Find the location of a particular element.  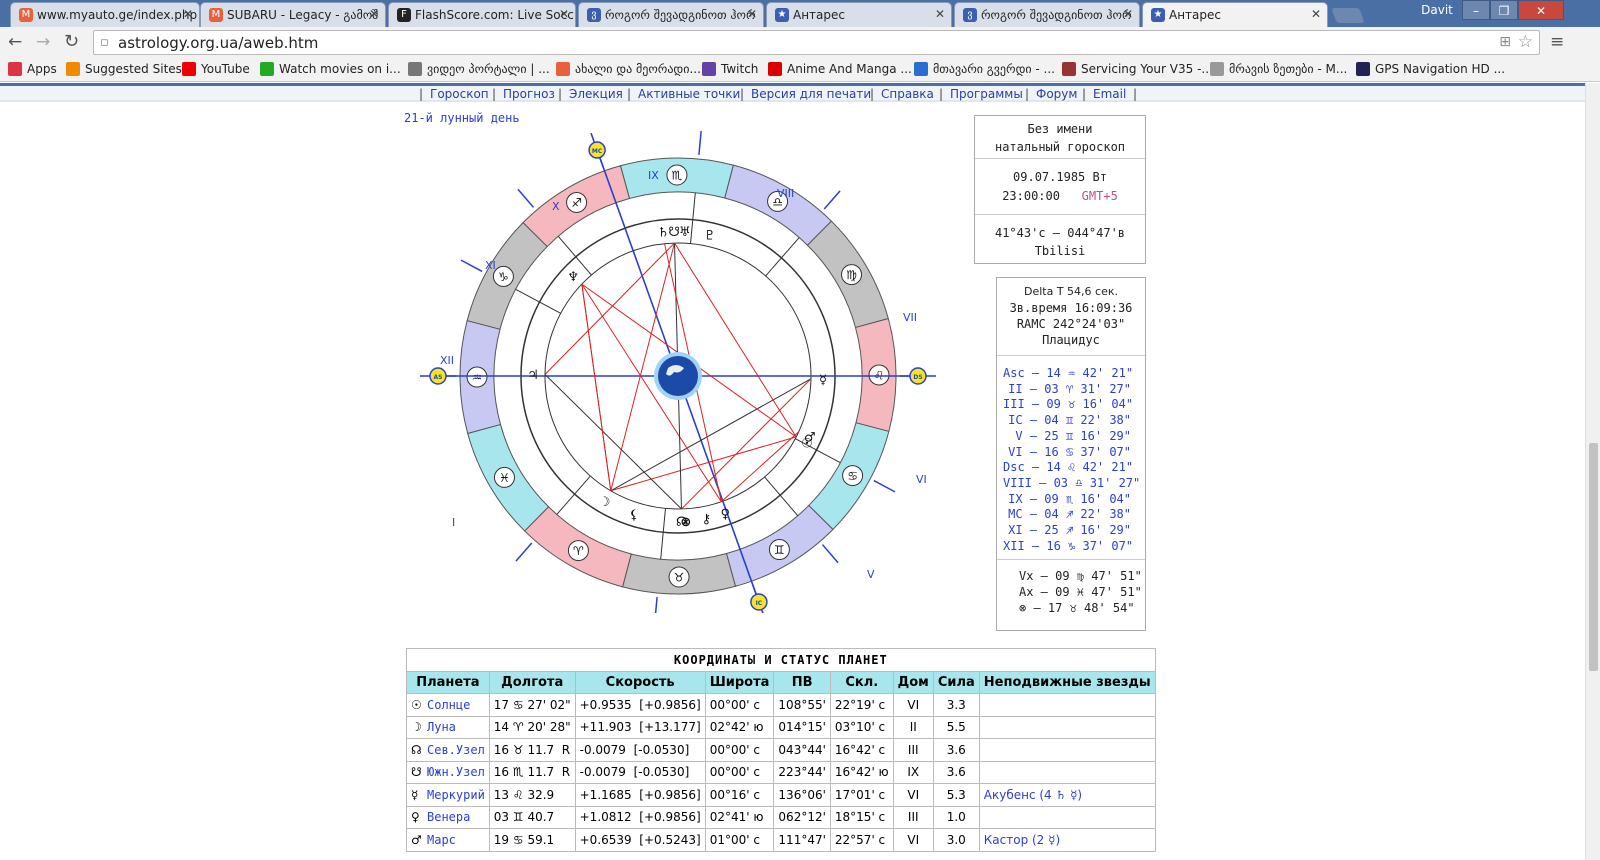

cell-dec: 18°15' с is located at coordinates (861, 817).